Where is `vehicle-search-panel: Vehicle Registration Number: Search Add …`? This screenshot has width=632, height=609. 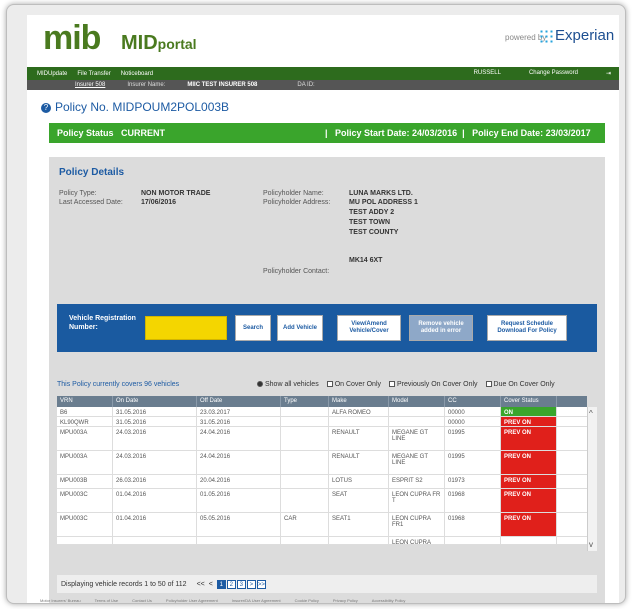 vehicle-search-panel: Vehicle Registration Number: Search Add … is located at coordinates (327, 328).